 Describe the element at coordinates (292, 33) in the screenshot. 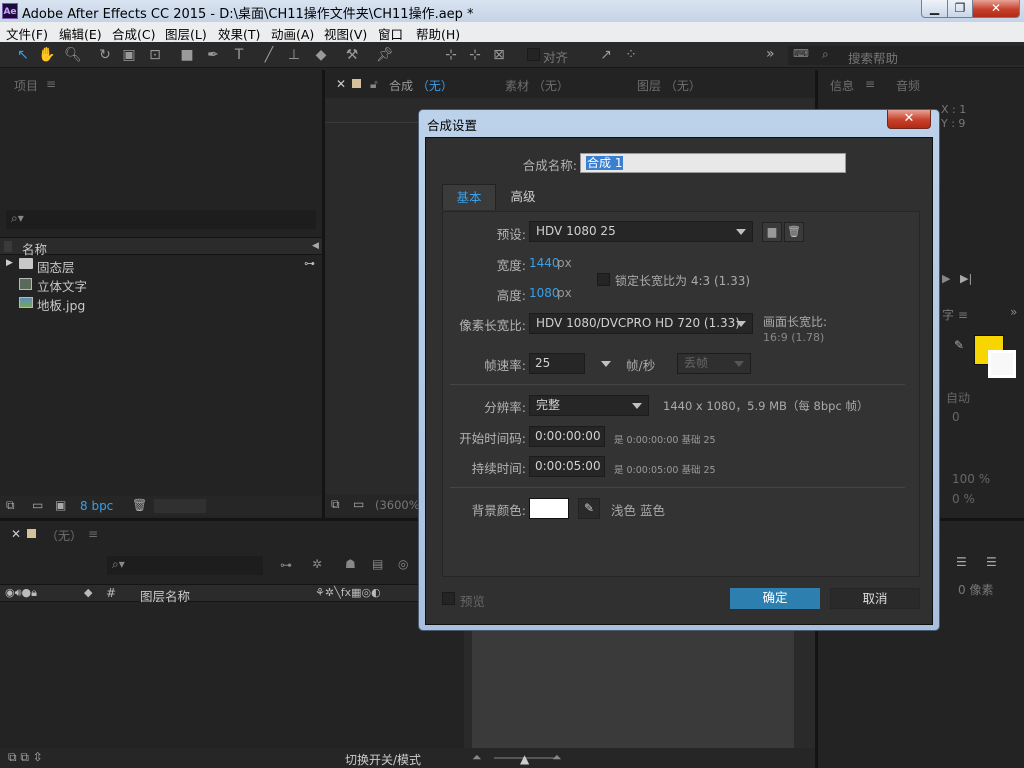

I see `menu-animation: 动画(A)` at that location.